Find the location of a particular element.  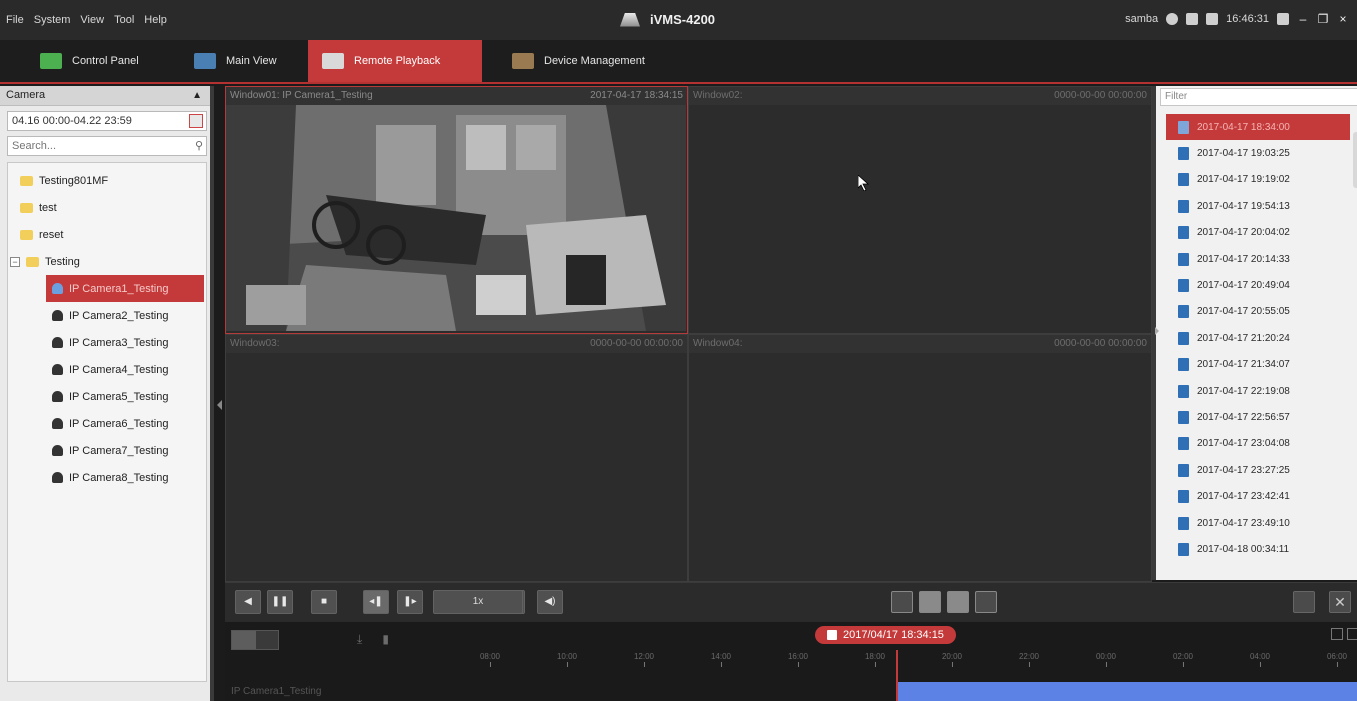

record-file-time: 2017-04-17 23:27:25 is located at coordinates (1243, 470).